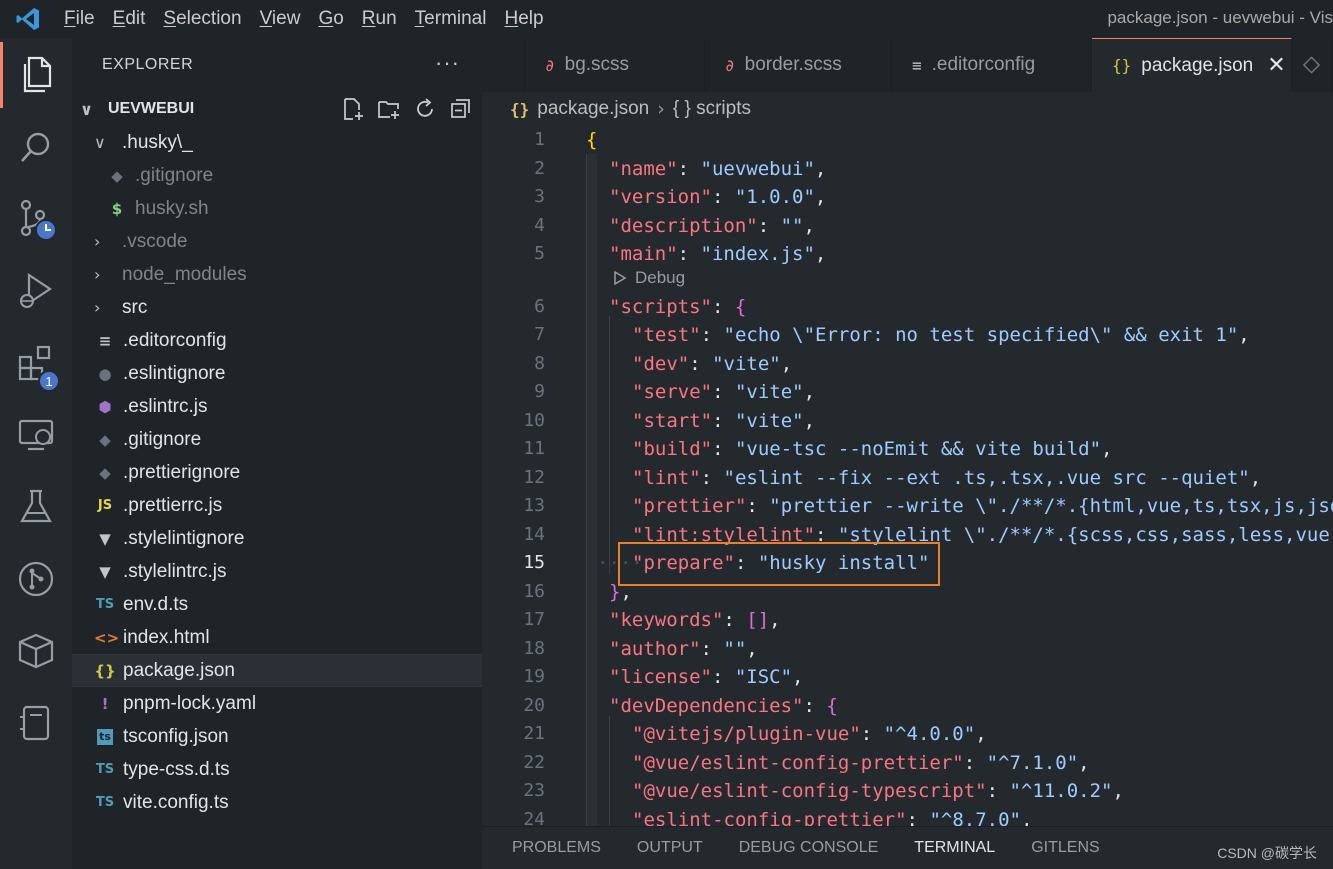 The width and height of the screenshot is (1333, 869). Describe the element at coordinates (100, 142) in the screenshot. I see `chevron-down-icon: ∨` at that location.